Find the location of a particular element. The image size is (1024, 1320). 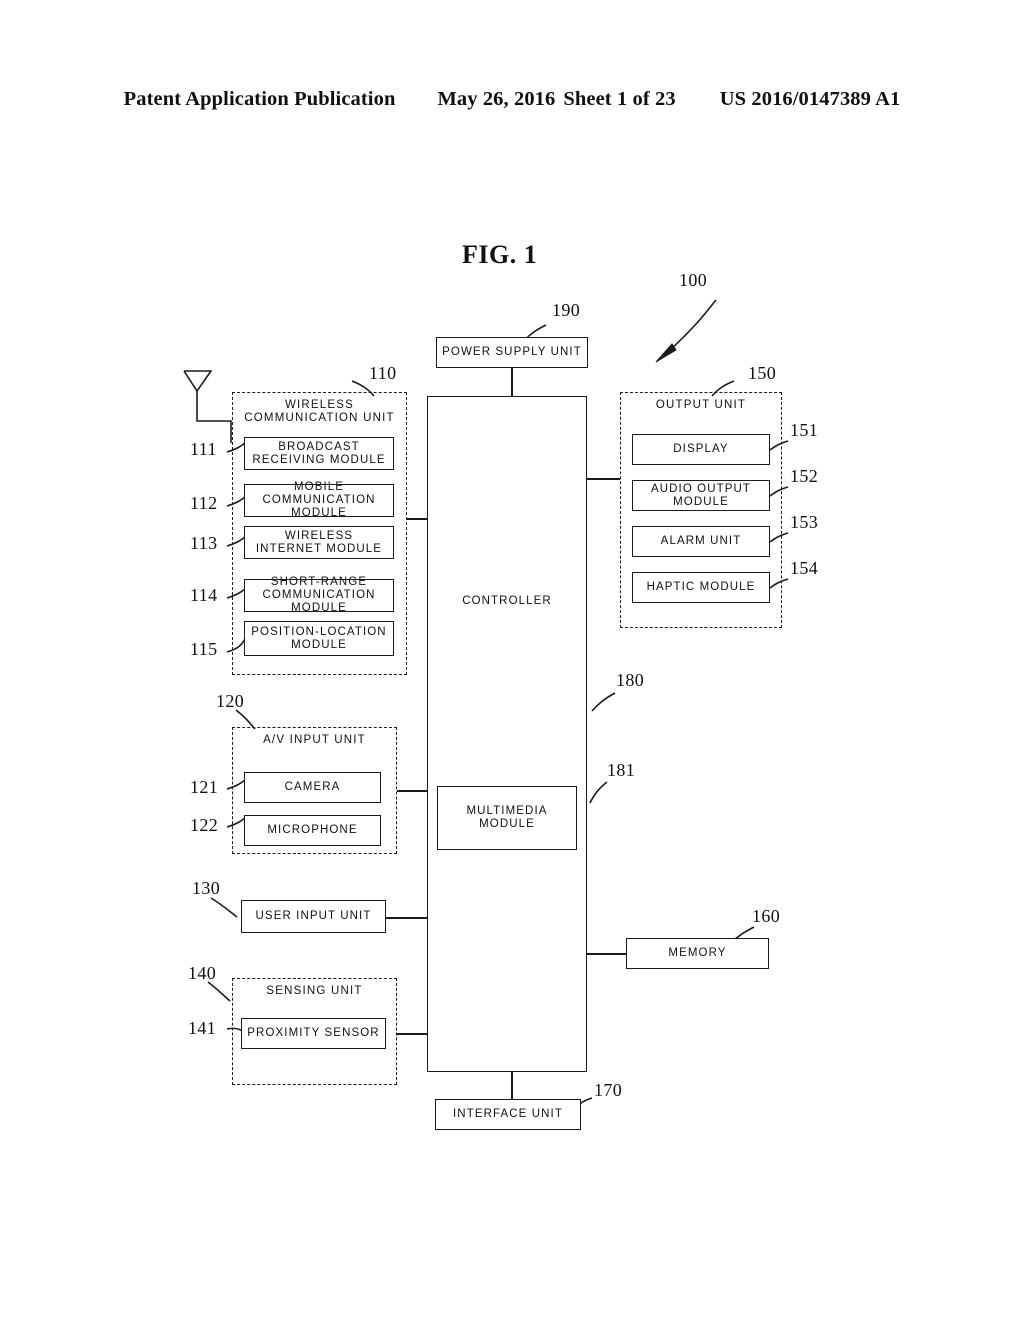

power-supply-unit-label: POWER SUPPLY UNIT is located at coordinates (512, 352).